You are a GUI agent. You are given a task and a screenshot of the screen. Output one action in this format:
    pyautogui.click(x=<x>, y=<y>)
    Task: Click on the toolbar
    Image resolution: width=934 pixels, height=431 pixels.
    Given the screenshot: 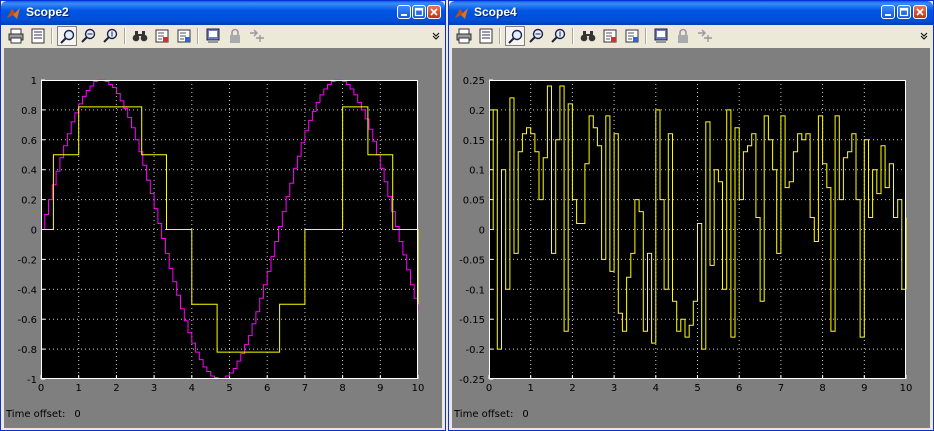 What is the action you would take?
    pyautogui.click(x=223, y=36)
    